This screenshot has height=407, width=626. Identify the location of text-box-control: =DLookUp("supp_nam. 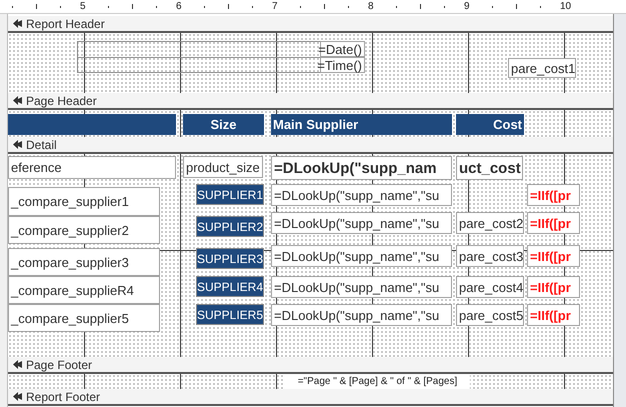
(361, 168).